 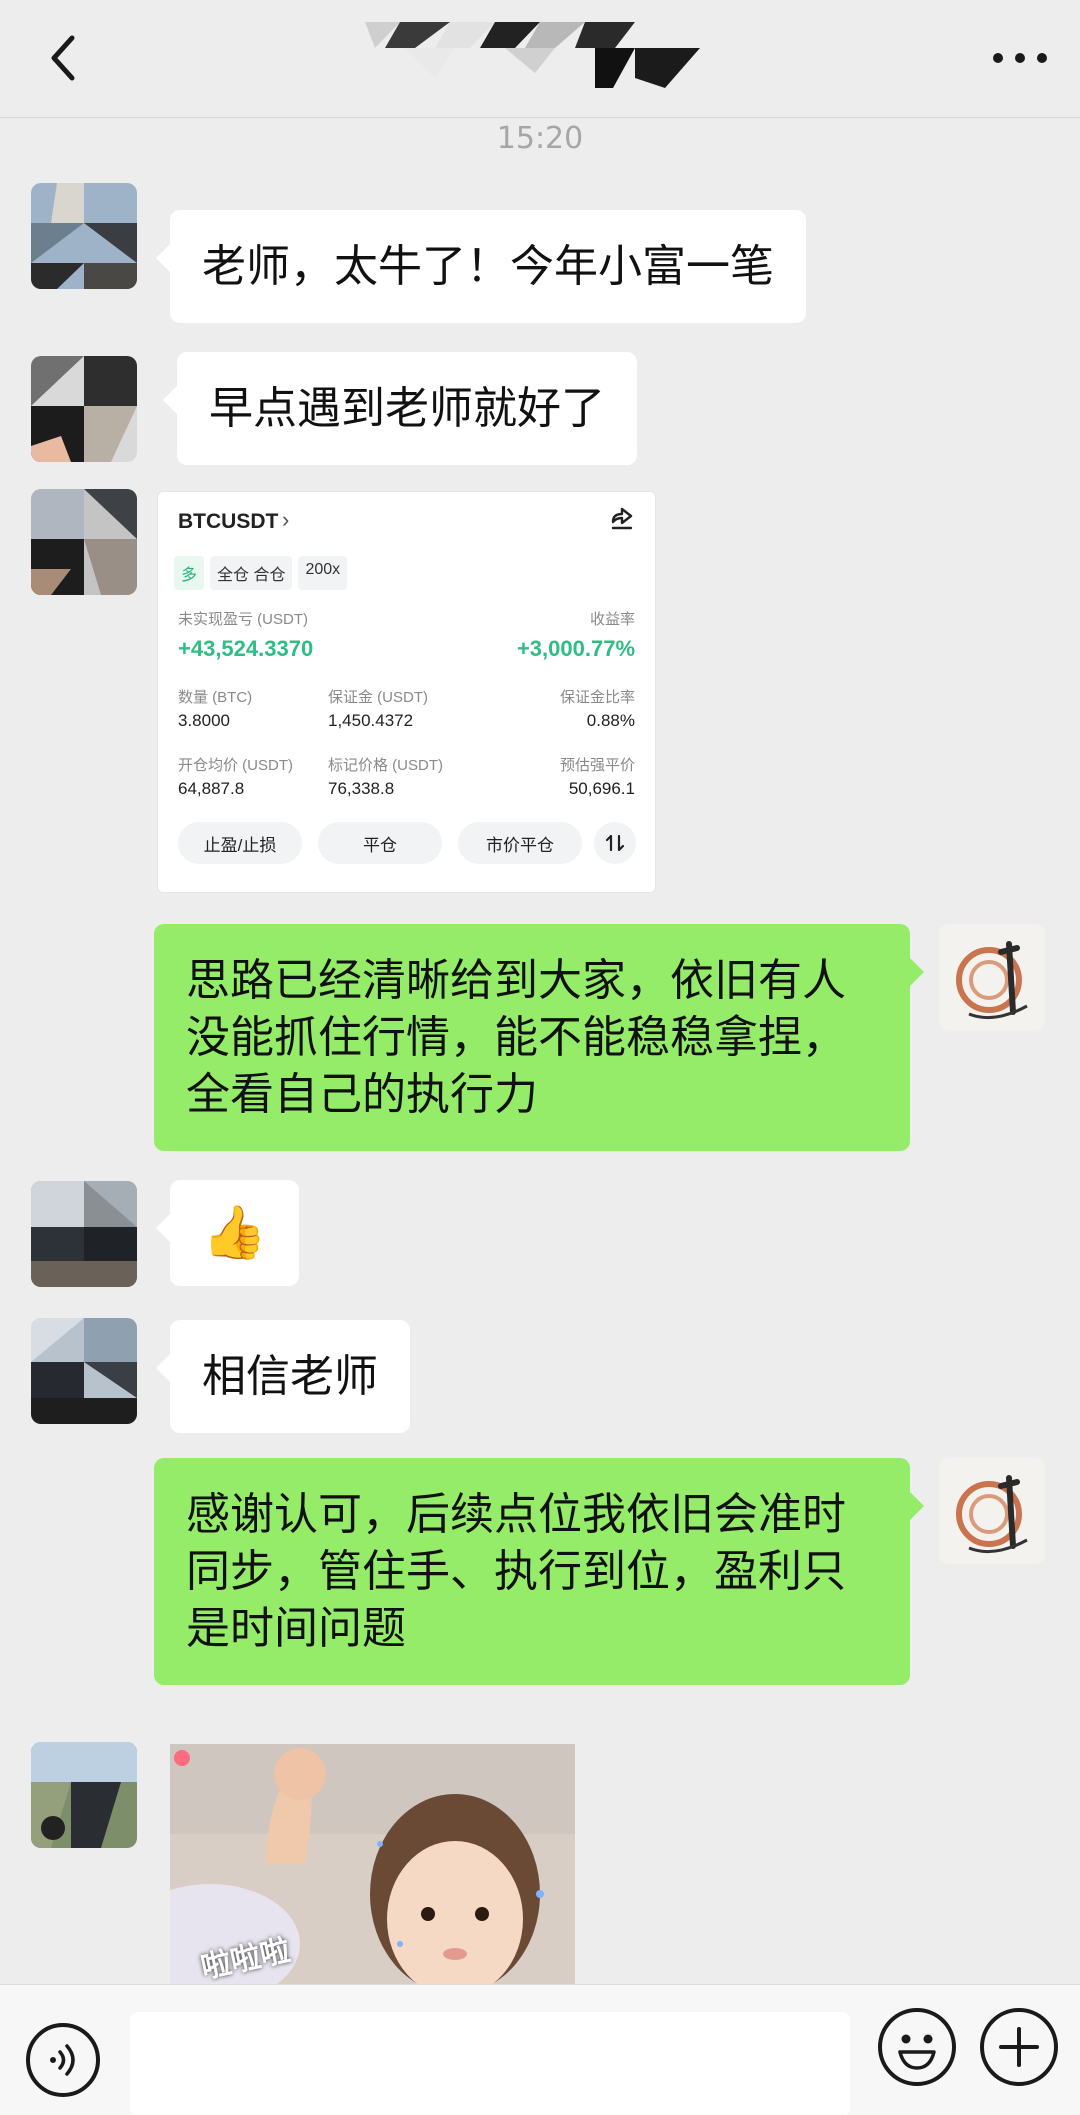 I want to click on voice-icon, so click(x=62, y=2060).